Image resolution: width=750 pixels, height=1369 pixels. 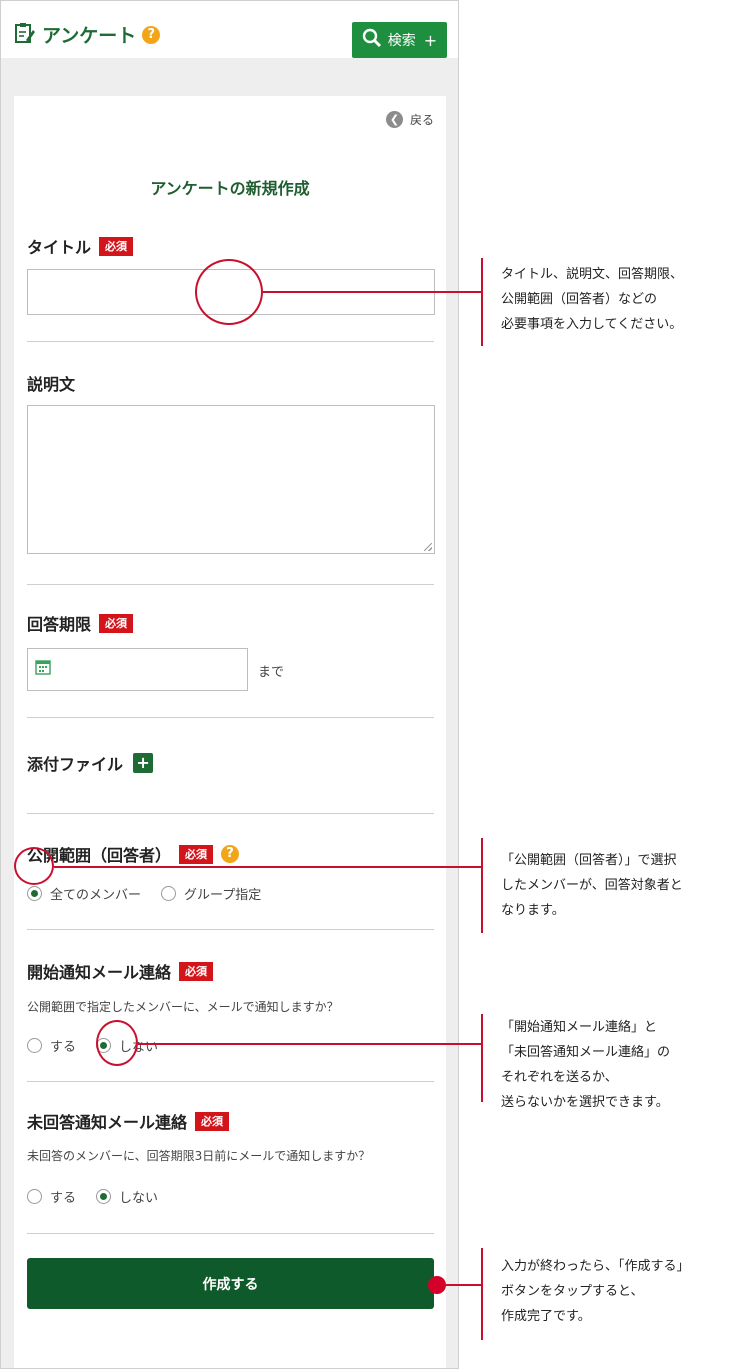 I want to click on callout-2: 「公開範囲（回答者）」で選択 したメンバーが、回答対象者と なります。, so click(x=592, y=885).